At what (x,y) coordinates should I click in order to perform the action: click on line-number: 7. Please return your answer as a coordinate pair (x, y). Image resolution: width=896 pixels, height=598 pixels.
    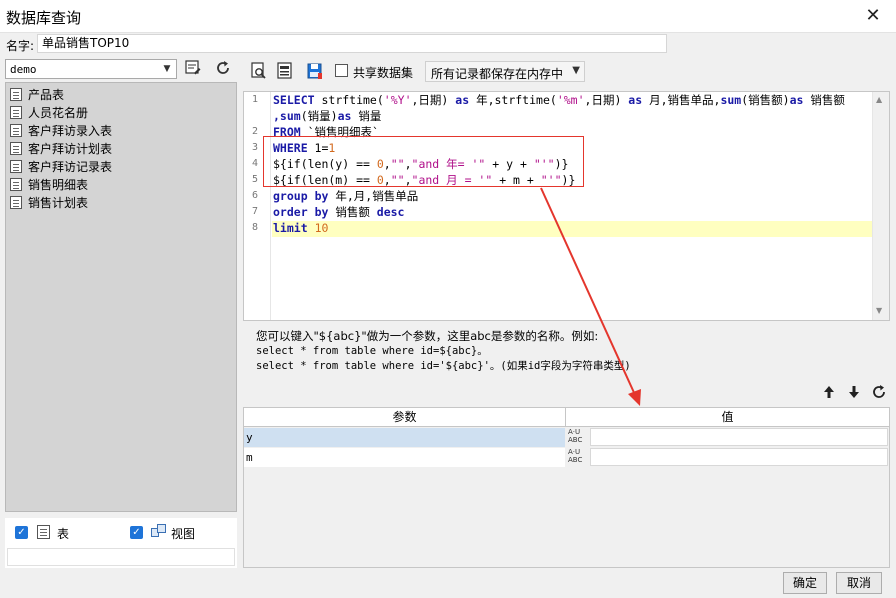
    Looking at the image, I should click on (255, 211).